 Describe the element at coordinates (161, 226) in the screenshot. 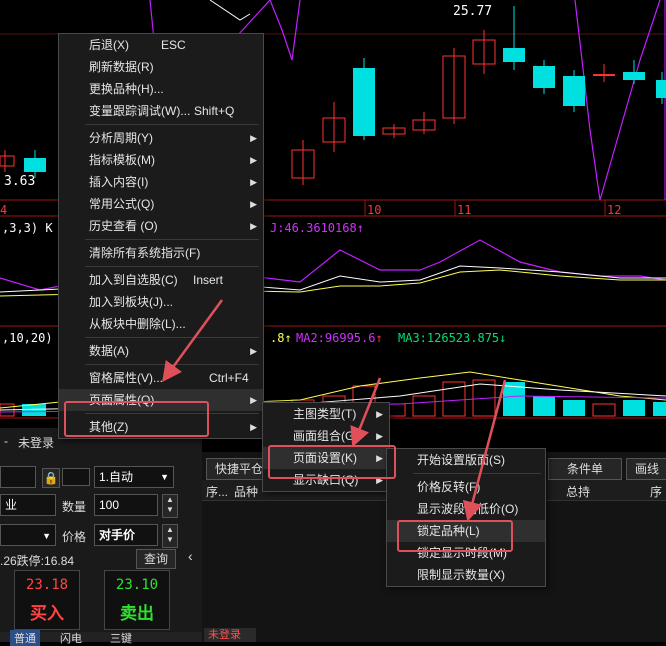

I see `menu-history: 历史查看 (O) ▶` at that location.